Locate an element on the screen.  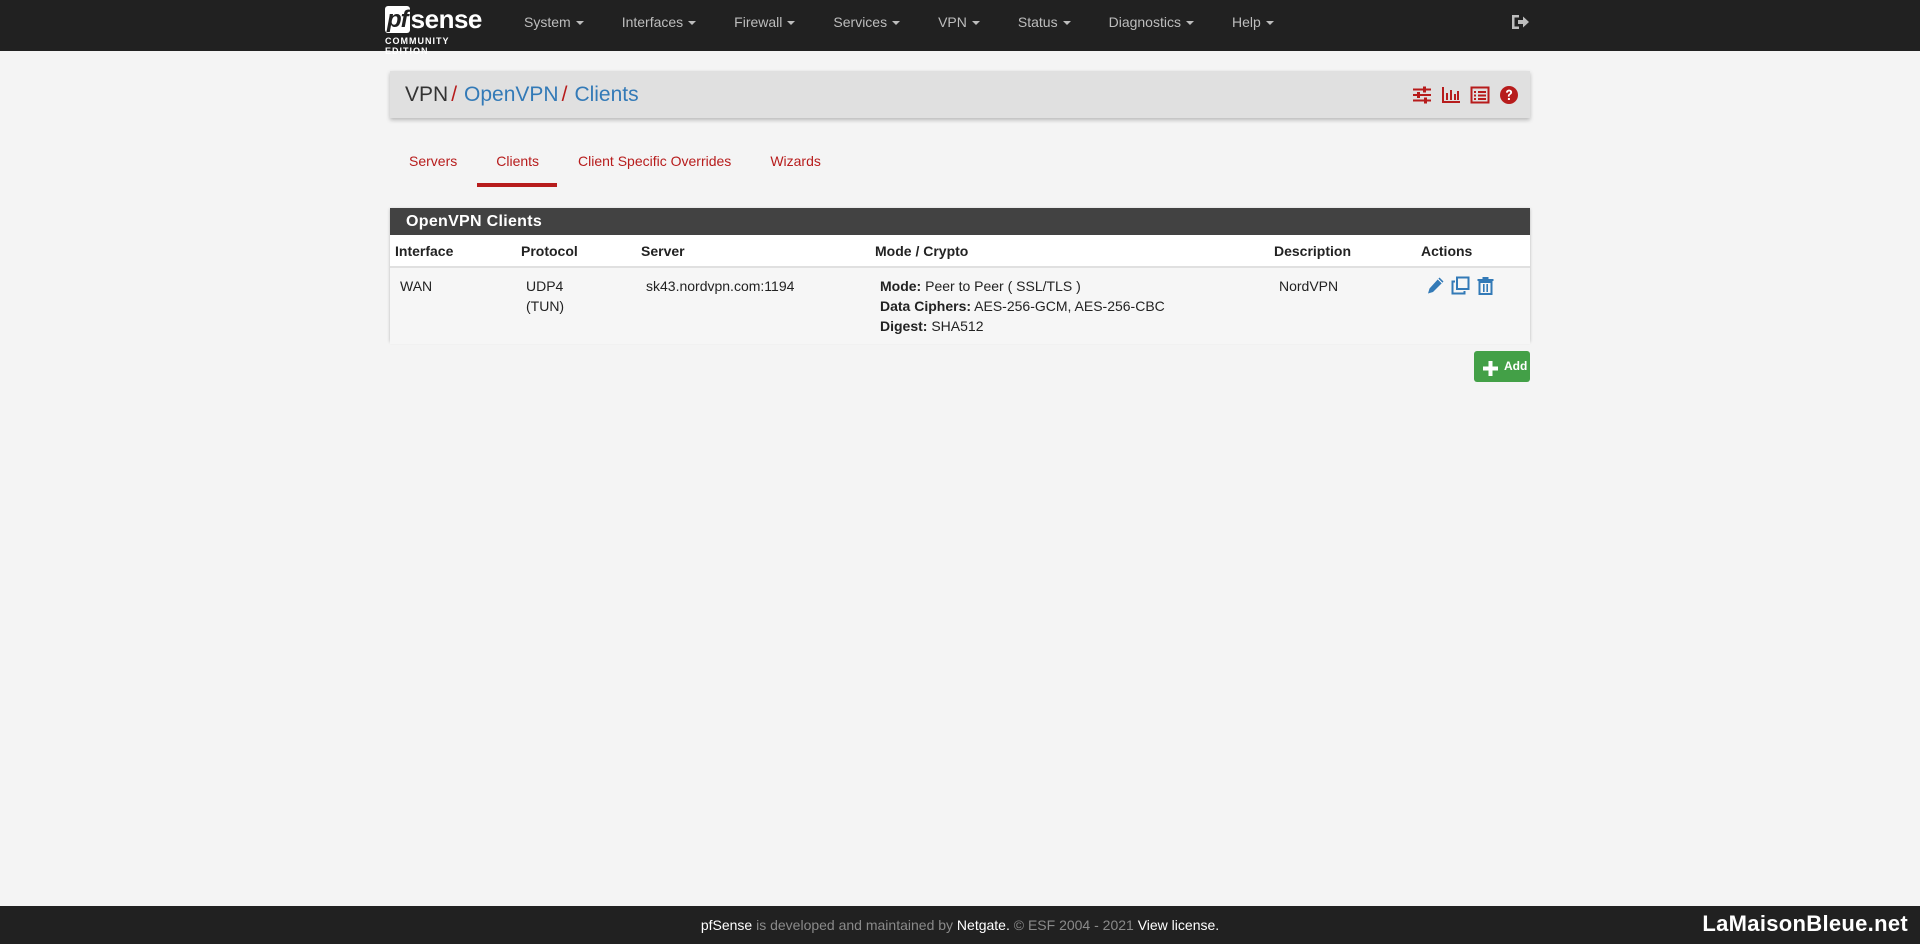
column-description: Description is located at coordinates (1342, 251).